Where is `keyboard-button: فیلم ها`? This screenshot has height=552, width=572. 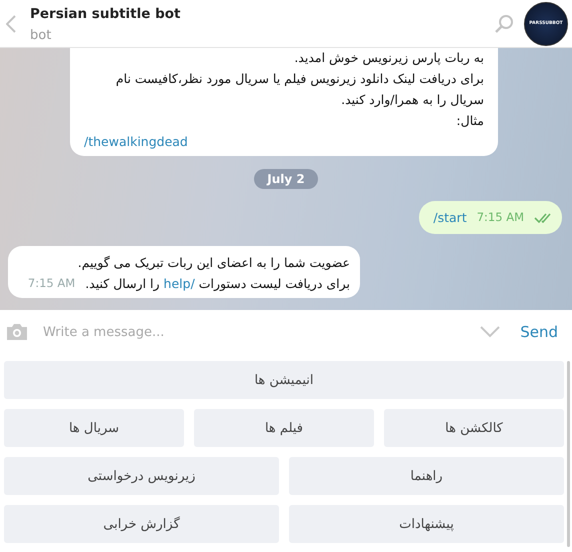
keyboard-button: فیلم ها is located at coordinates (284, 428).